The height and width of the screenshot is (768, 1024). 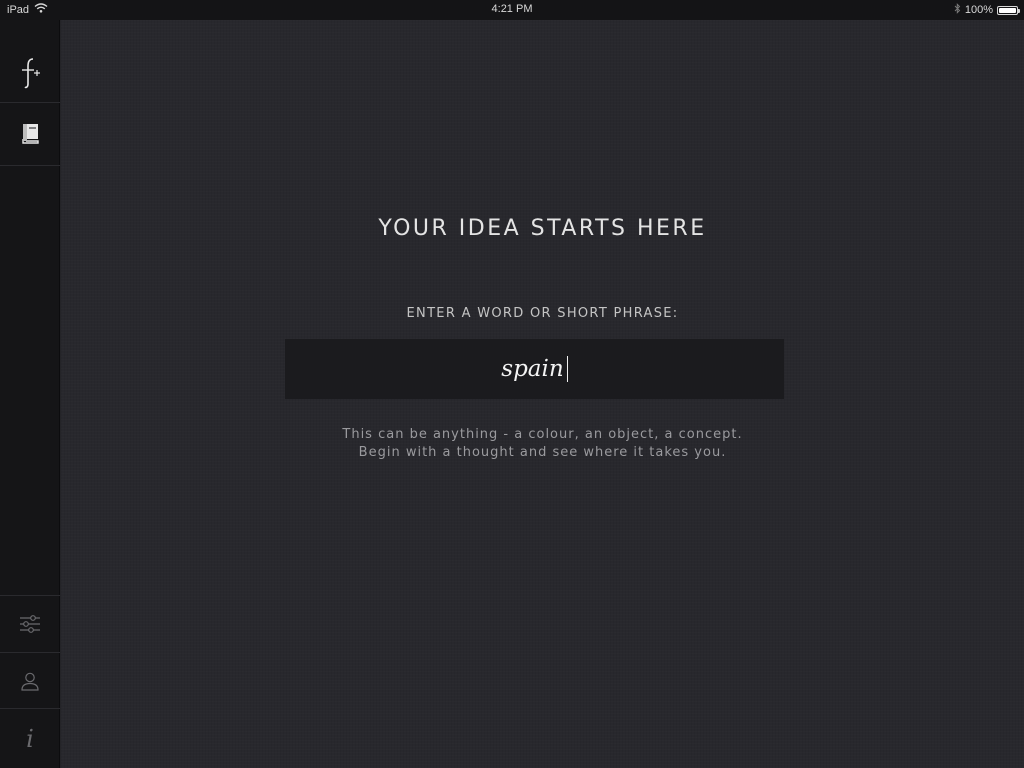 I want to click on battery-fill, so click(x=1007, y=10).